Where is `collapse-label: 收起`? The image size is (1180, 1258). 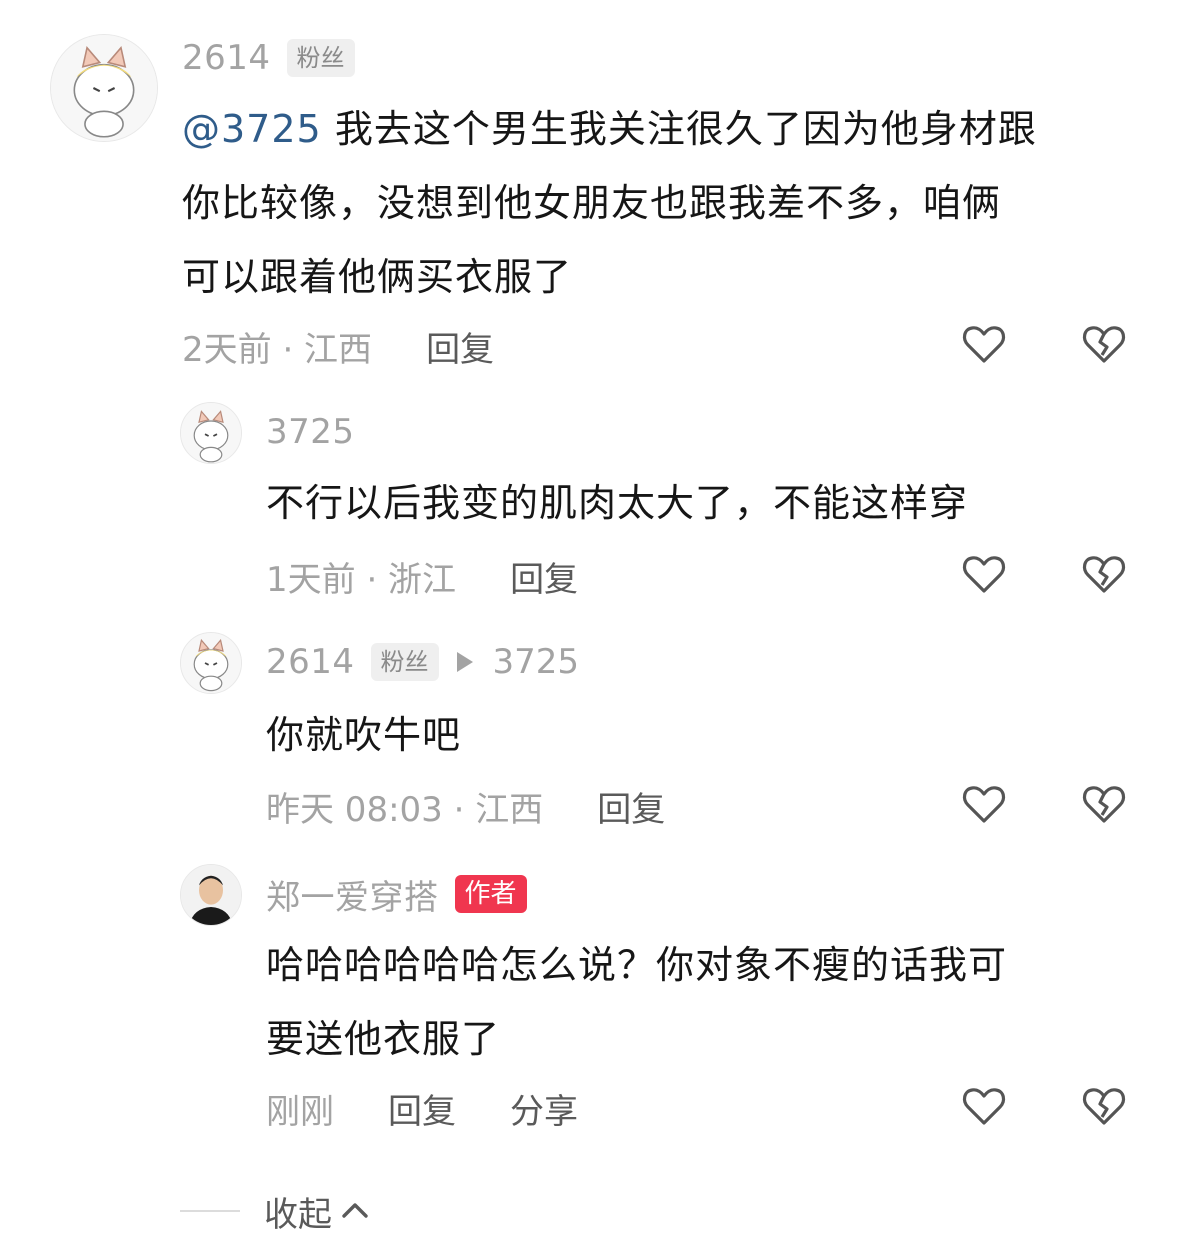 collapse-label: 收起 is located at coordinates (298, 1214).